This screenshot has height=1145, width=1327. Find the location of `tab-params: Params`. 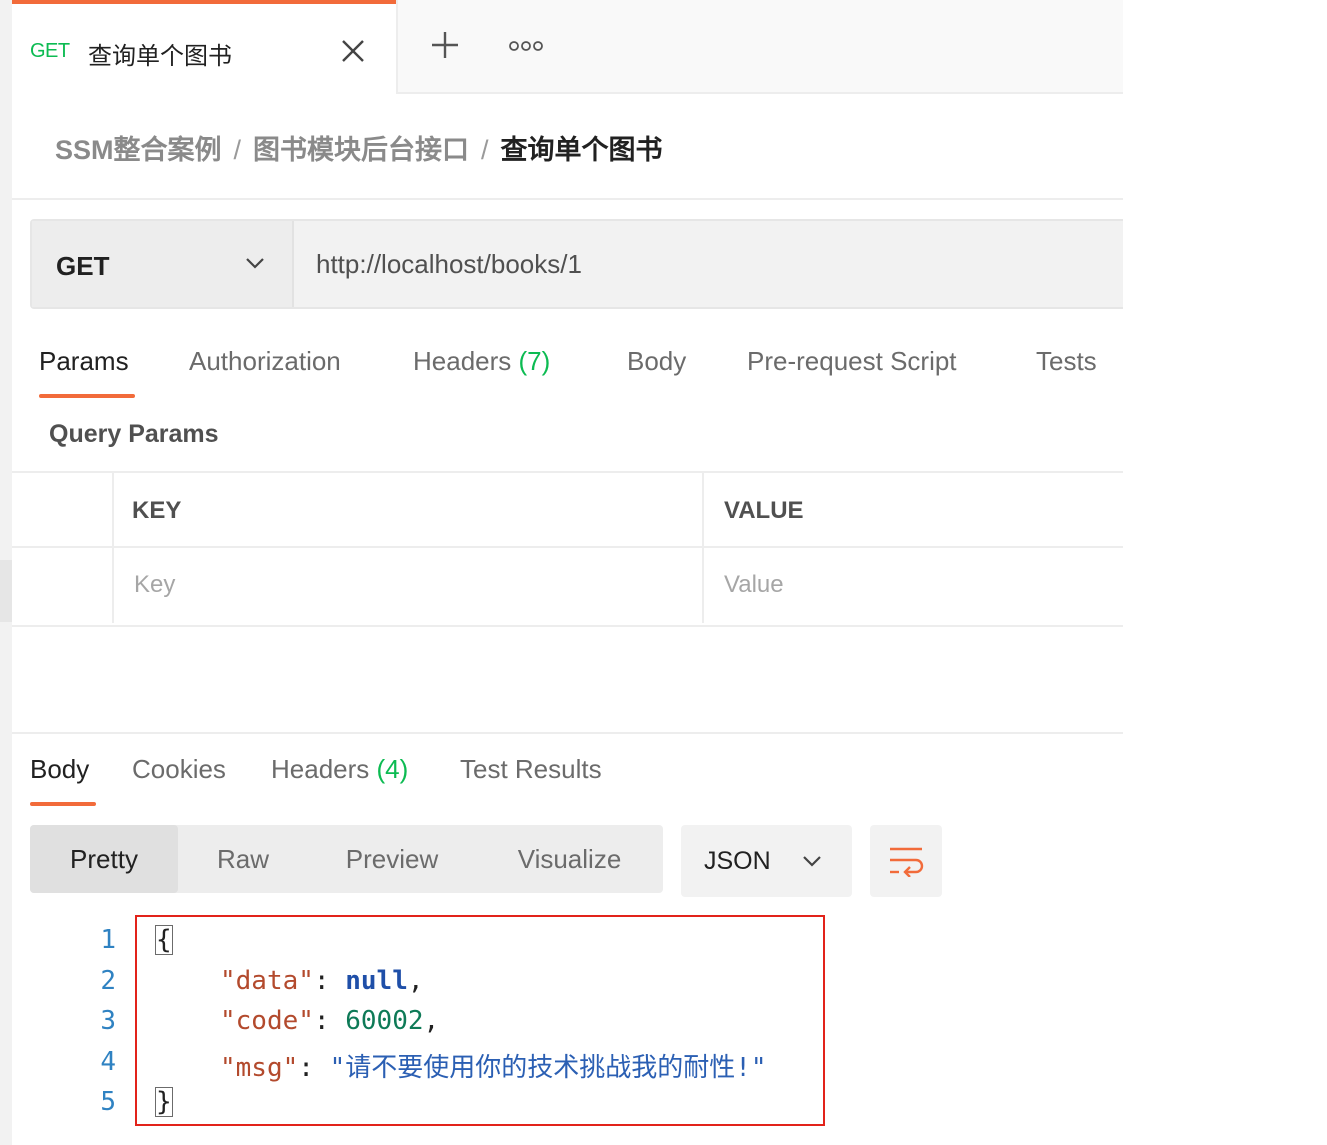

tab-params: Params is located at coordinates (84, 361).